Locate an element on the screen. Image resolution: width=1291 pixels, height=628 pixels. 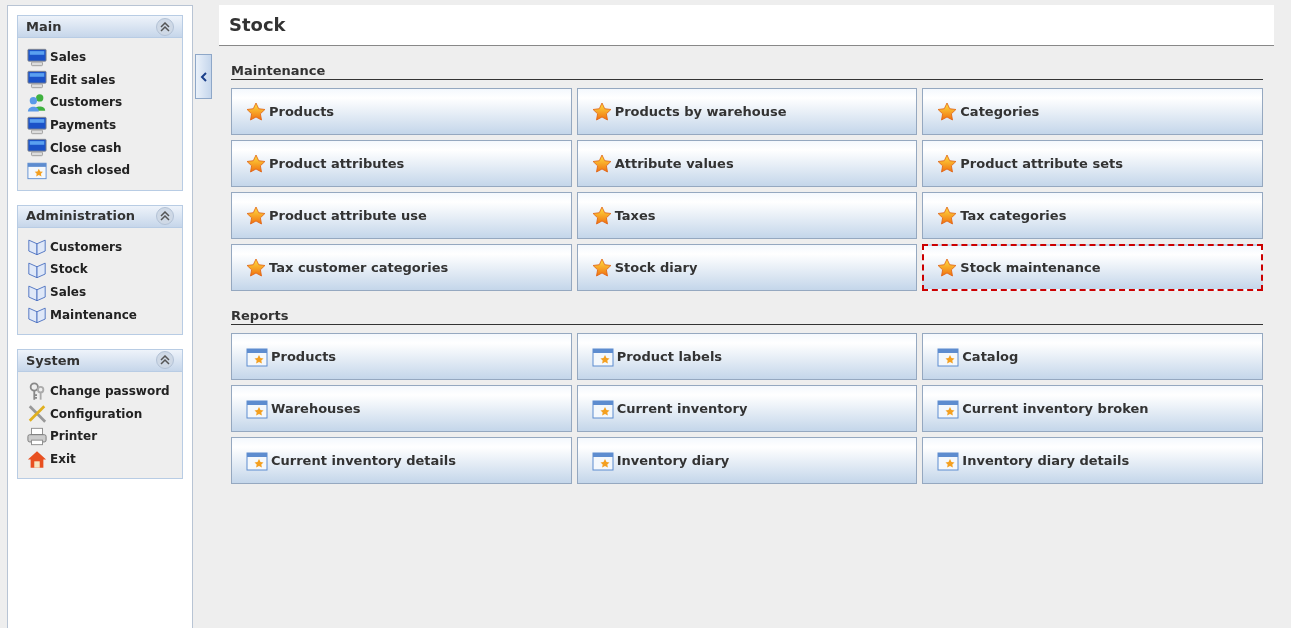
menu-item: Maintenance is located at coordinates (100, 314).